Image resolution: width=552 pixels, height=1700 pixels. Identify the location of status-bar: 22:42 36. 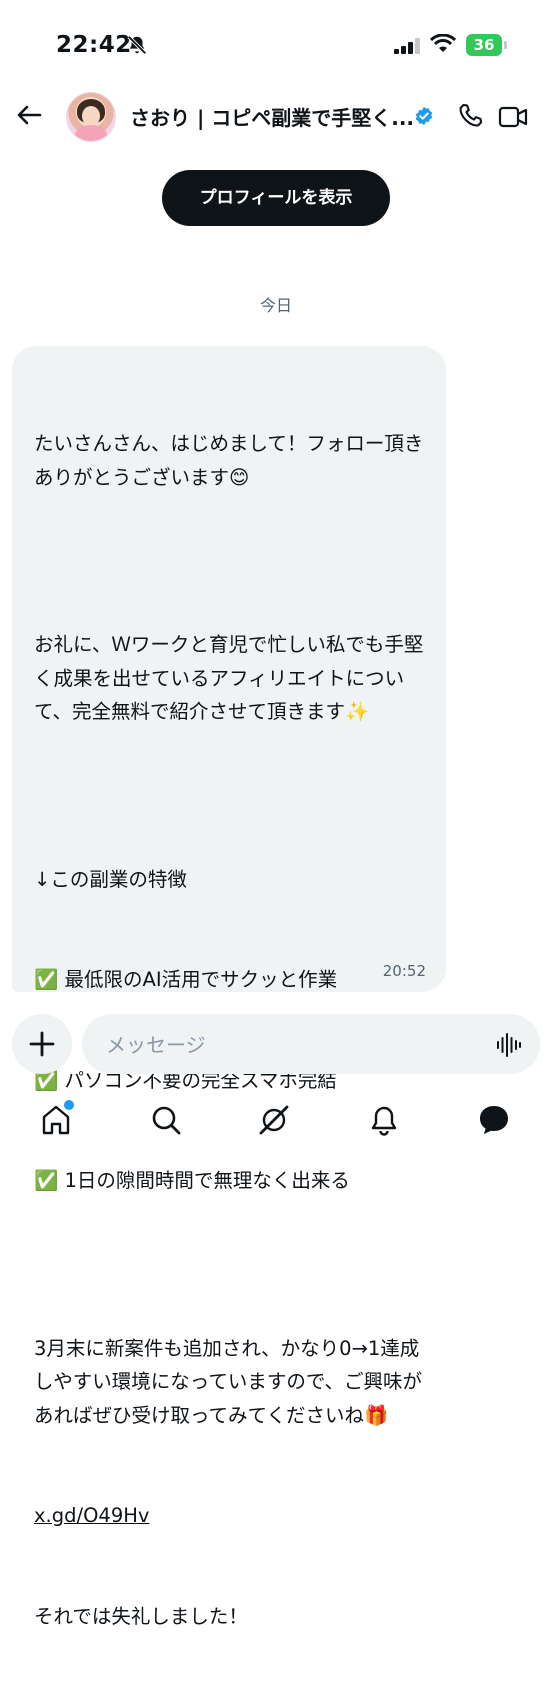
(276, 46).